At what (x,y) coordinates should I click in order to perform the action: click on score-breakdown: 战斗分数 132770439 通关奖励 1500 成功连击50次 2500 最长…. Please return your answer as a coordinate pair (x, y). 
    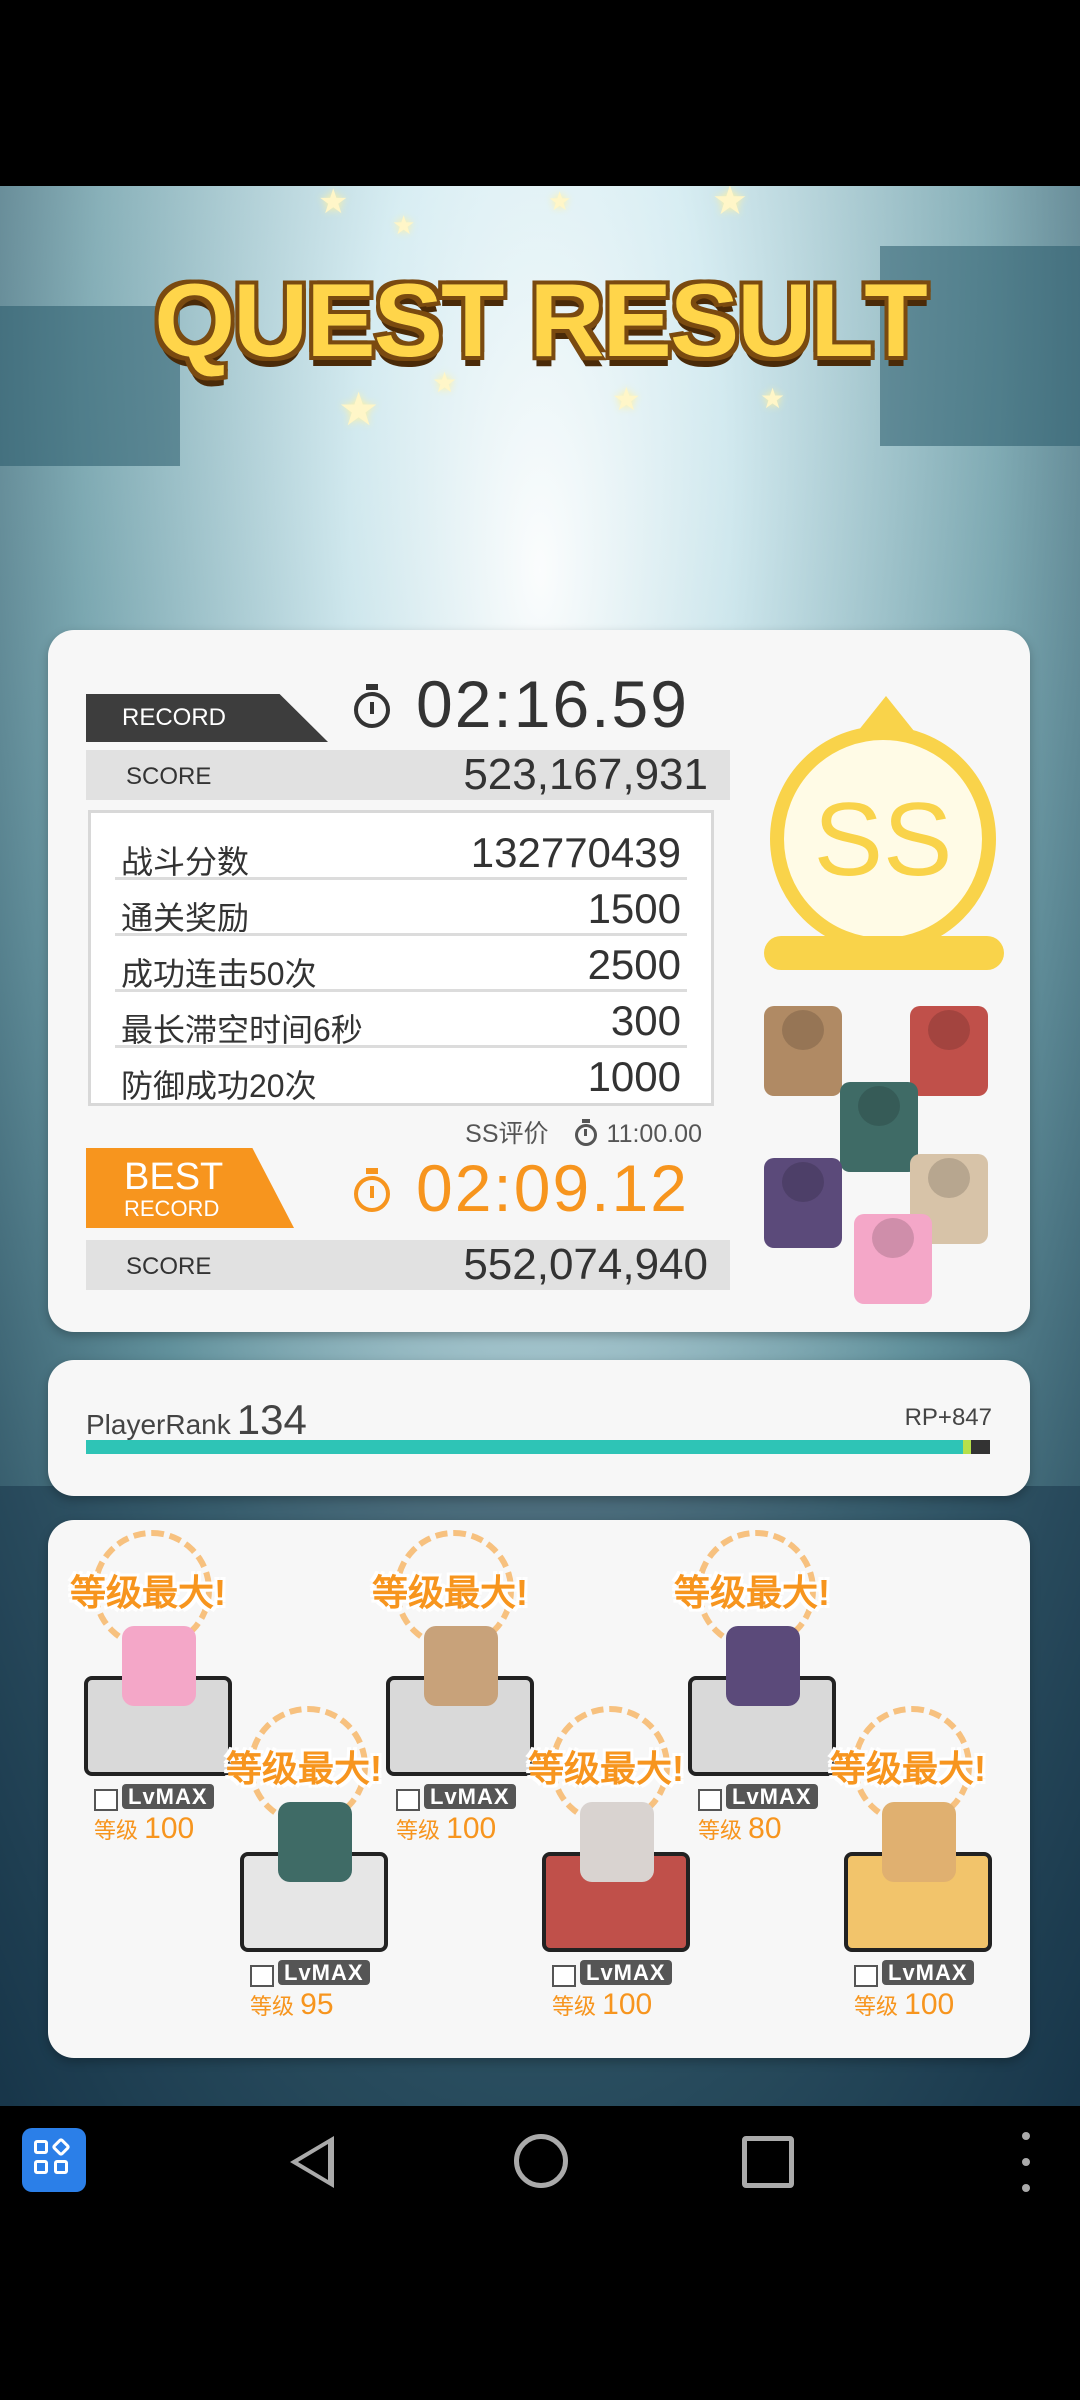
    Looking at the image, I should click on (401, 958).